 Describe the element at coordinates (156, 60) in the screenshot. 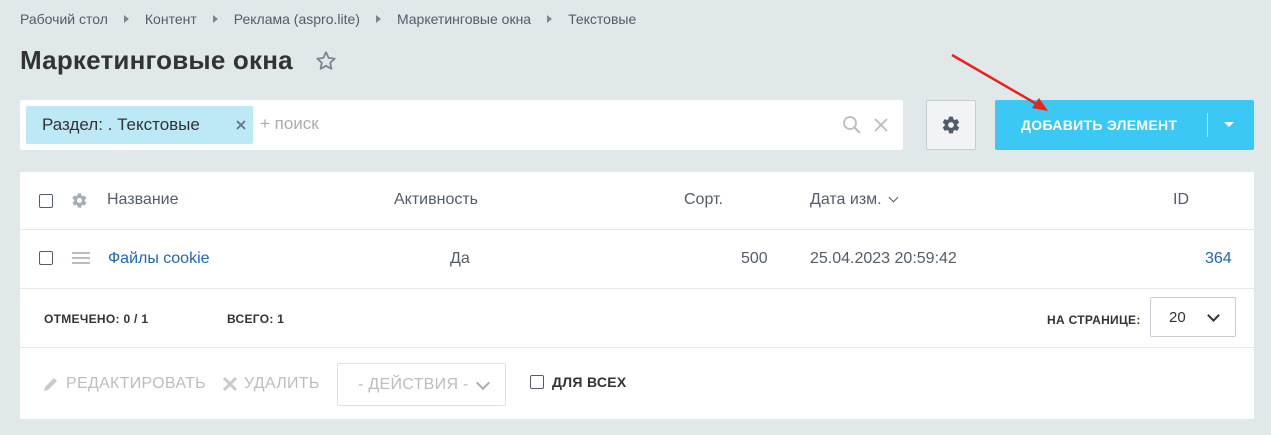

I see `page-title: Маркетинговые окна` at that location.